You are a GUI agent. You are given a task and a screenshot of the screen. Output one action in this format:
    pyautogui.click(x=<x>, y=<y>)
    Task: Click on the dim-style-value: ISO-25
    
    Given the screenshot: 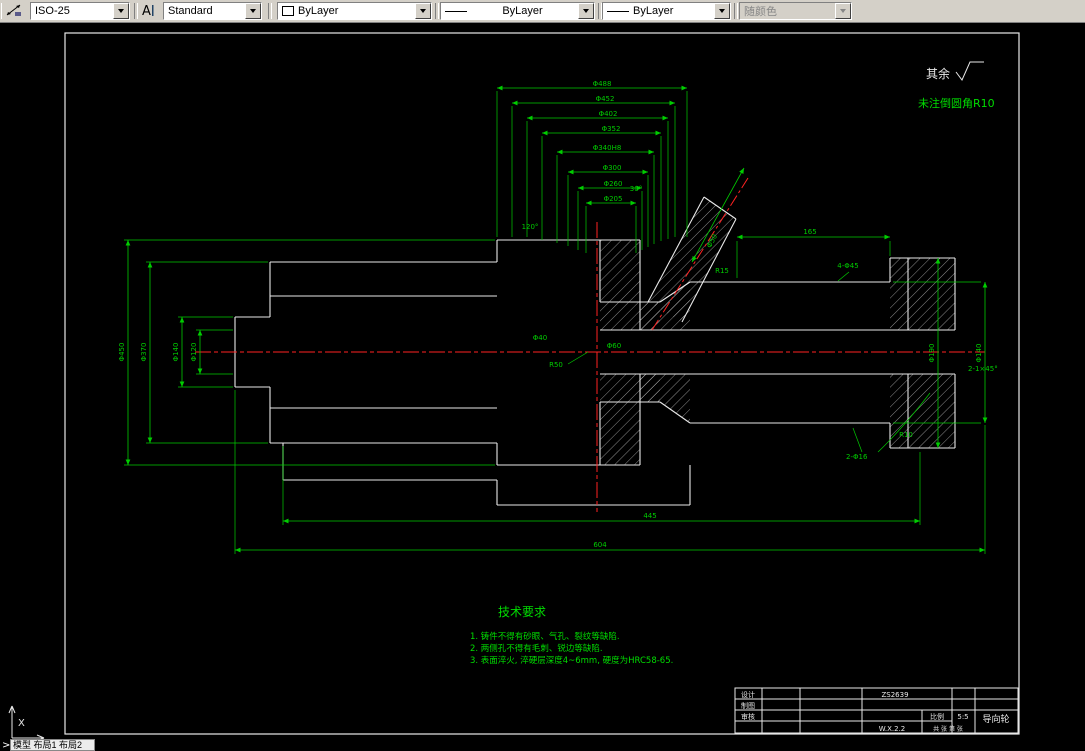 What is the action you would take?
    pyautogui.click(x=52, y=11)
    